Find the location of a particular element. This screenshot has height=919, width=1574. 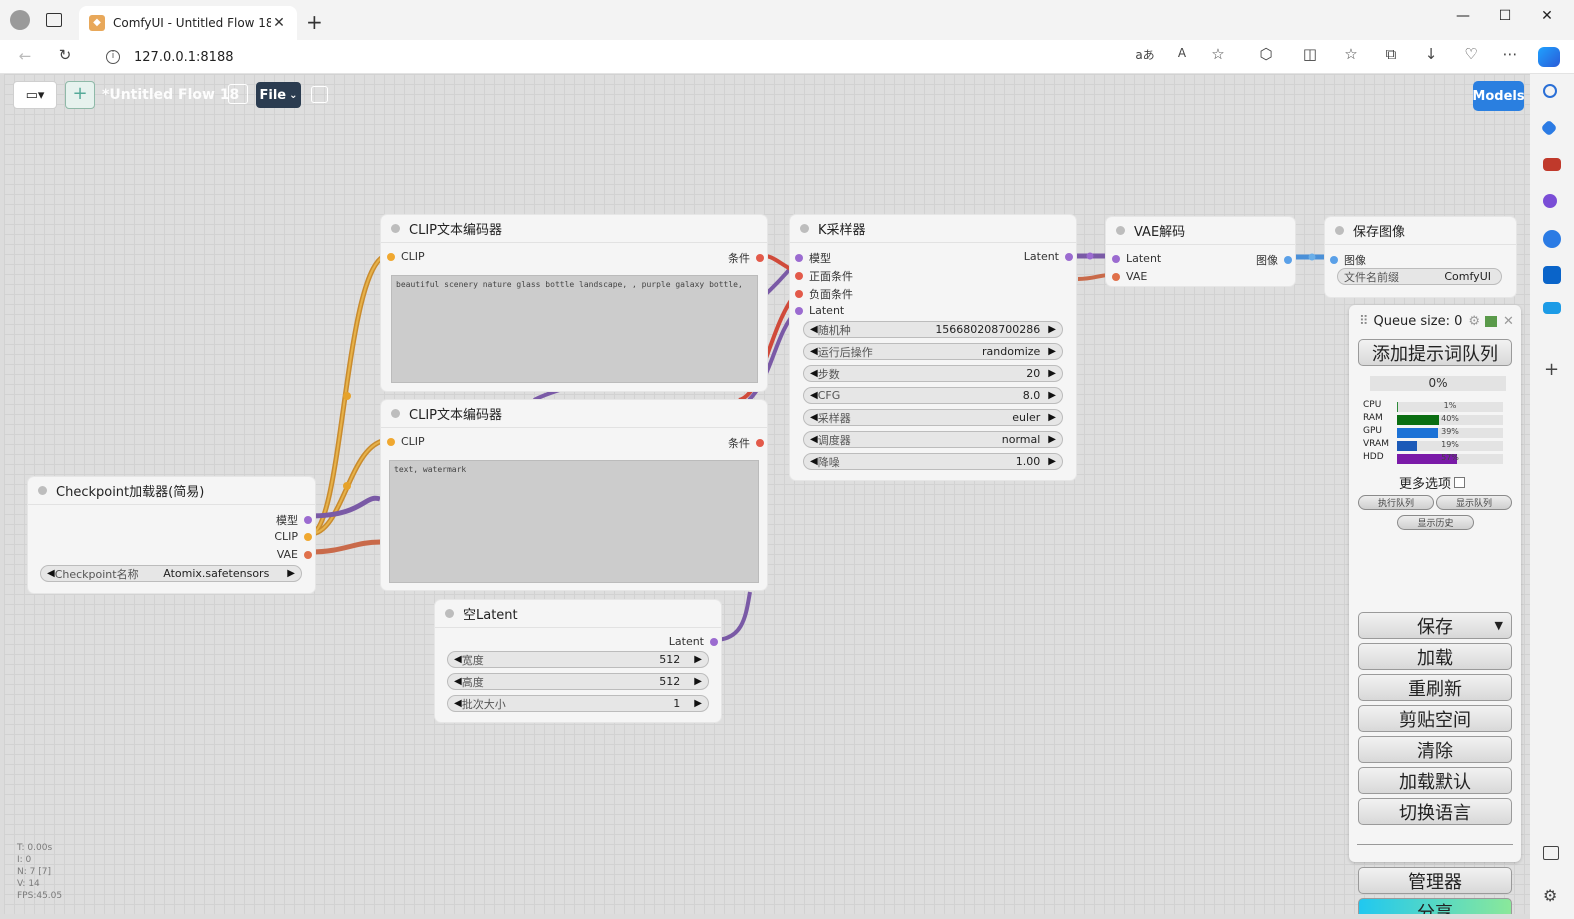

file-menu-button: File ⌄ is located at coordinates (278, 95).